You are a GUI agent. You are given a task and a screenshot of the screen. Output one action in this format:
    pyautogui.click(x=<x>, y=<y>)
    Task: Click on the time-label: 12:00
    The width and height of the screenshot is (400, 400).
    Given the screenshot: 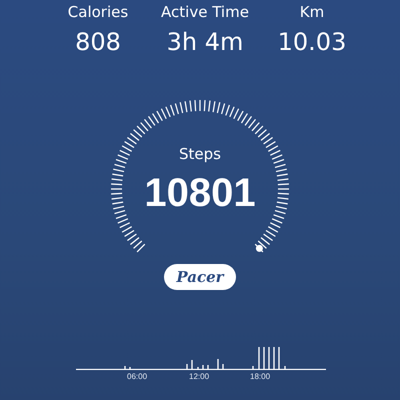 What is the action you would take?
    pyautogui.click(x=199, y=376)
    